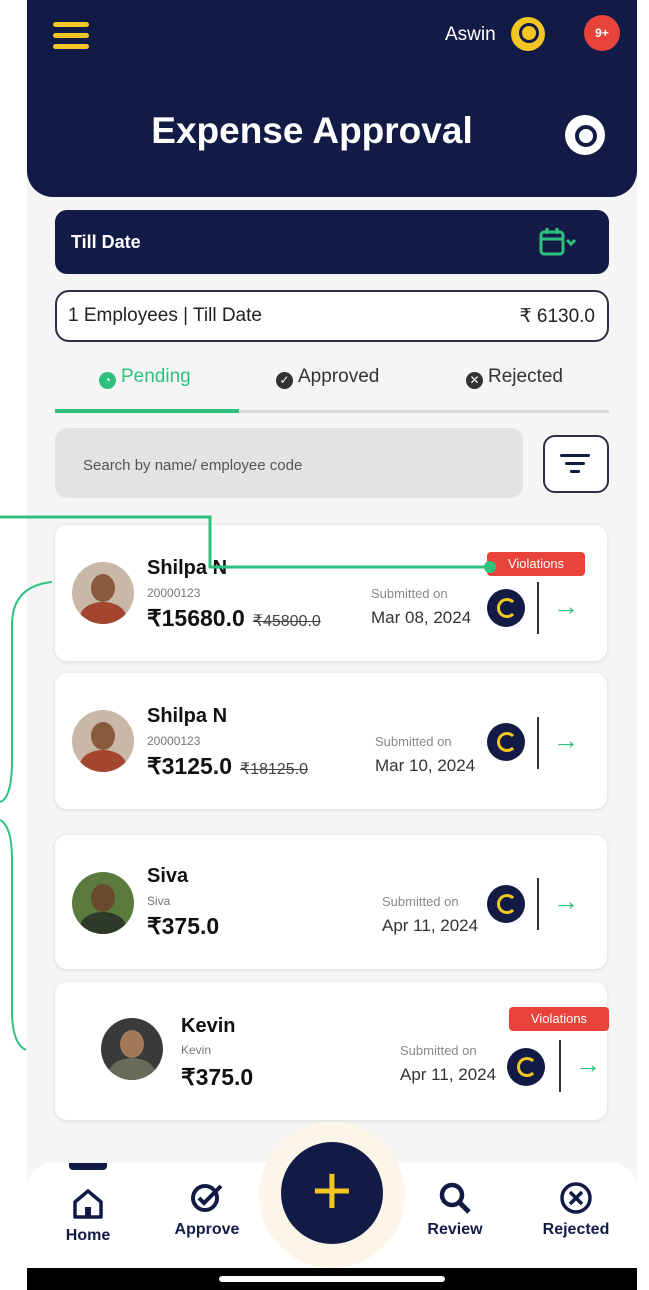  I want to click on status-tabs: ◔ Pending ✓ Approved ✕ Rejected, so click(332, 388).